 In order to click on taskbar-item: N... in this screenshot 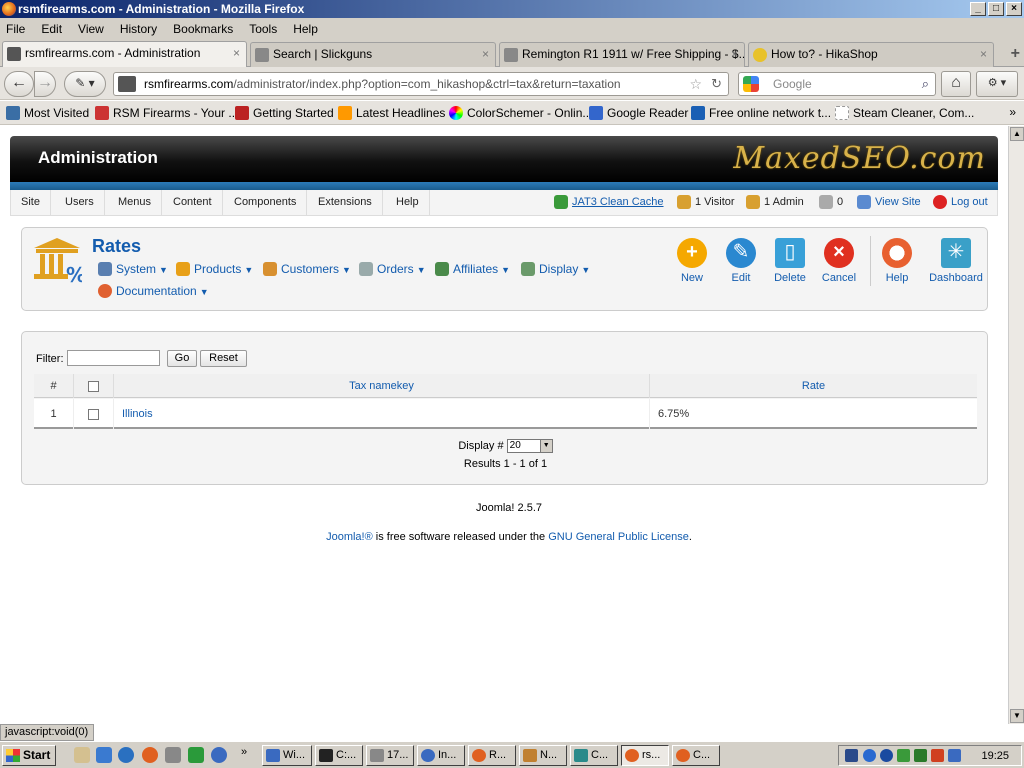, I will do `click(543, 755)`.